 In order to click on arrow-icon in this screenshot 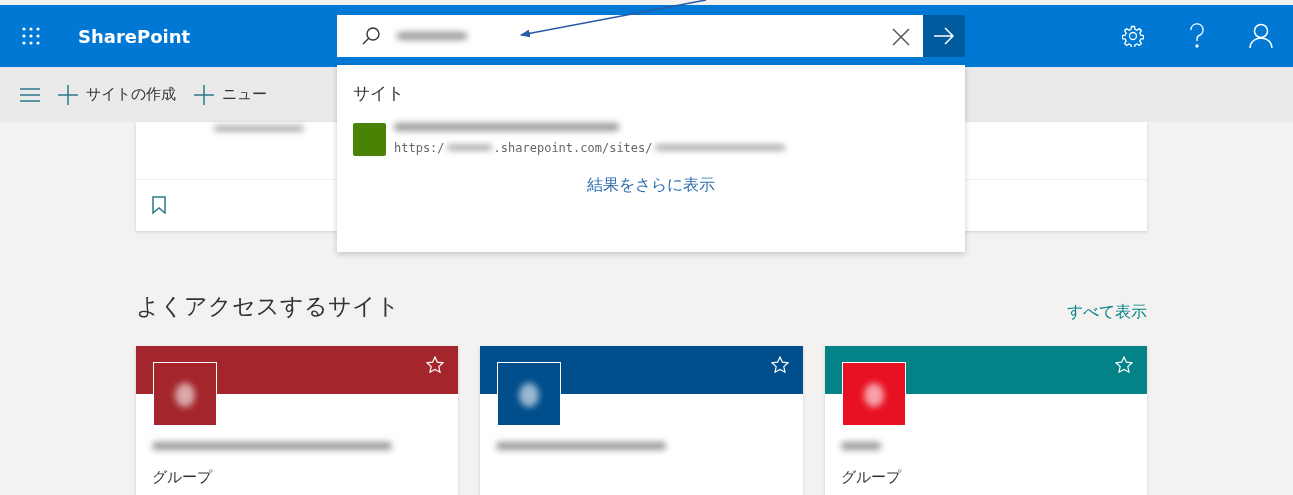, I will do `click(944, 36)`.